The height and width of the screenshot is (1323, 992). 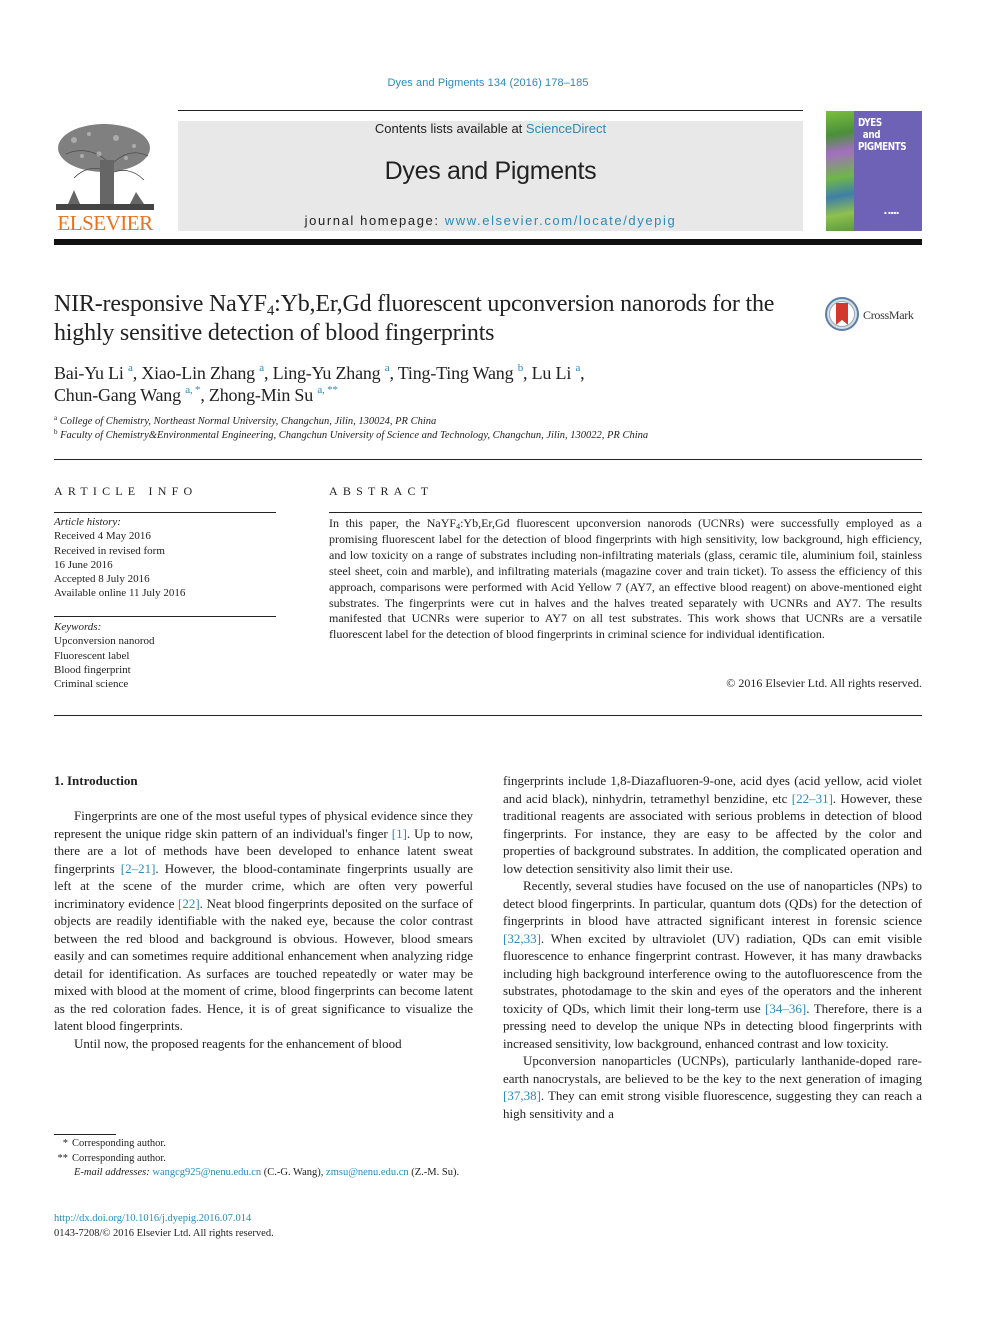 I want to click on cover-title-line: PIGMENTS, so click(x=882, y=146).